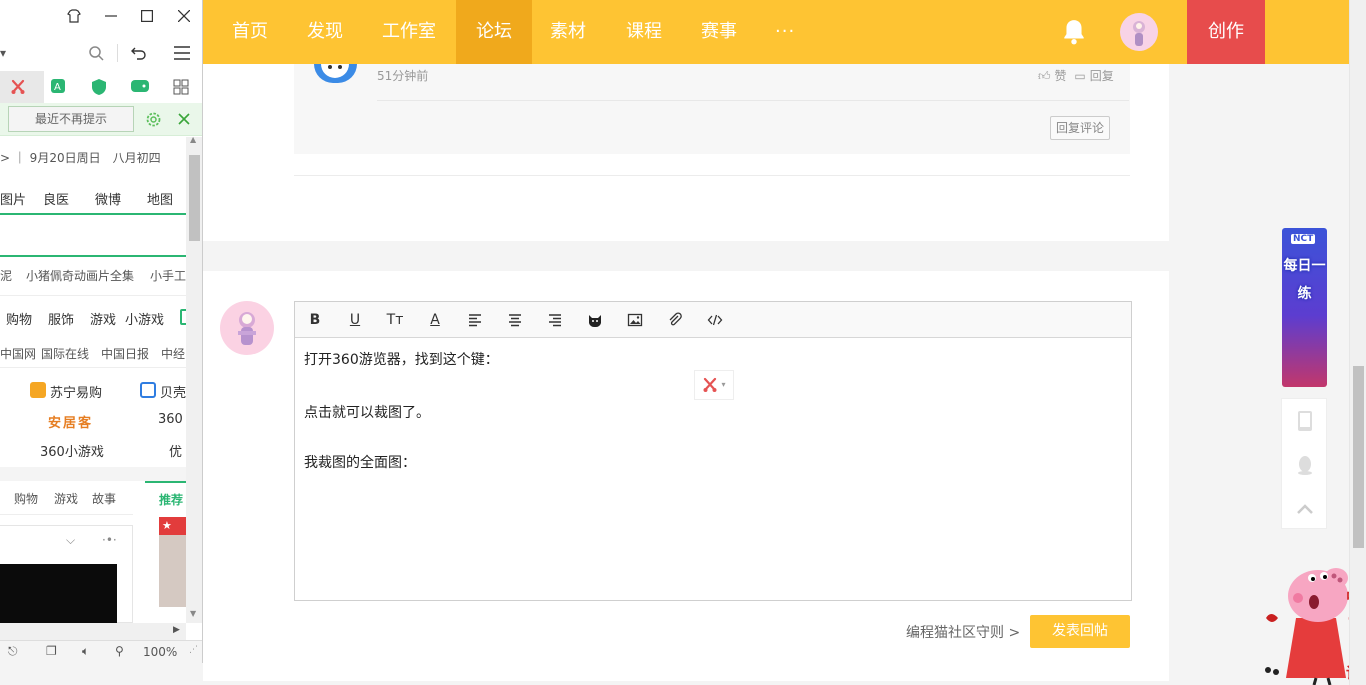  What do you see at coordinates (555, 320) in the screenshot?
I see `align-right-icon` at bounding box center [555, 320].